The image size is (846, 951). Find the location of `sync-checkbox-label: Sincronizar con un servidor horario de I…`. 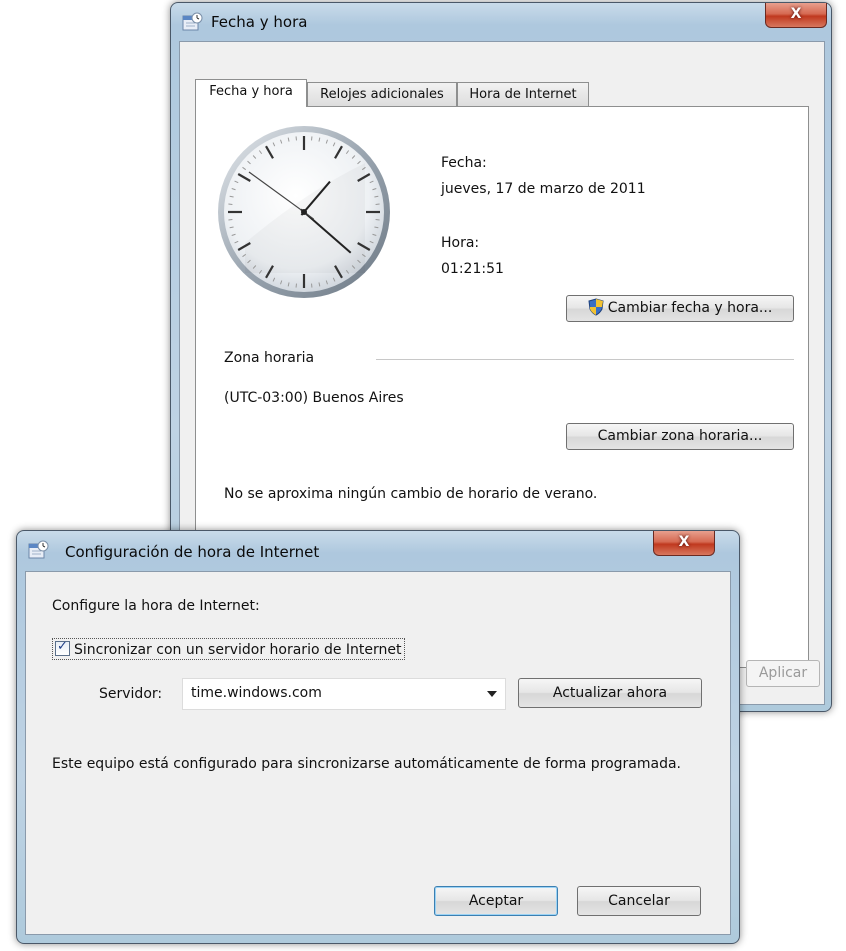

sync-checkbox-label: Sincronizar con un servidor horario de I… is located at coordinates (238, 650).